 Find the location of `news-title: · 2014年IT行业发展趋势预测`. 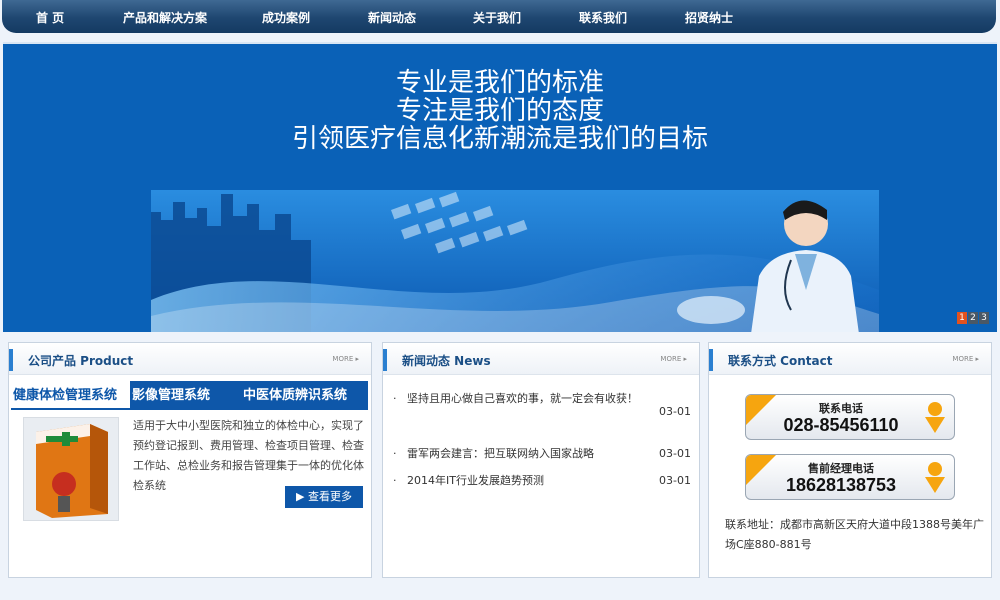

news-title: · 2014年IT行业发展趋势预测 is located at coordinates (522, 481).